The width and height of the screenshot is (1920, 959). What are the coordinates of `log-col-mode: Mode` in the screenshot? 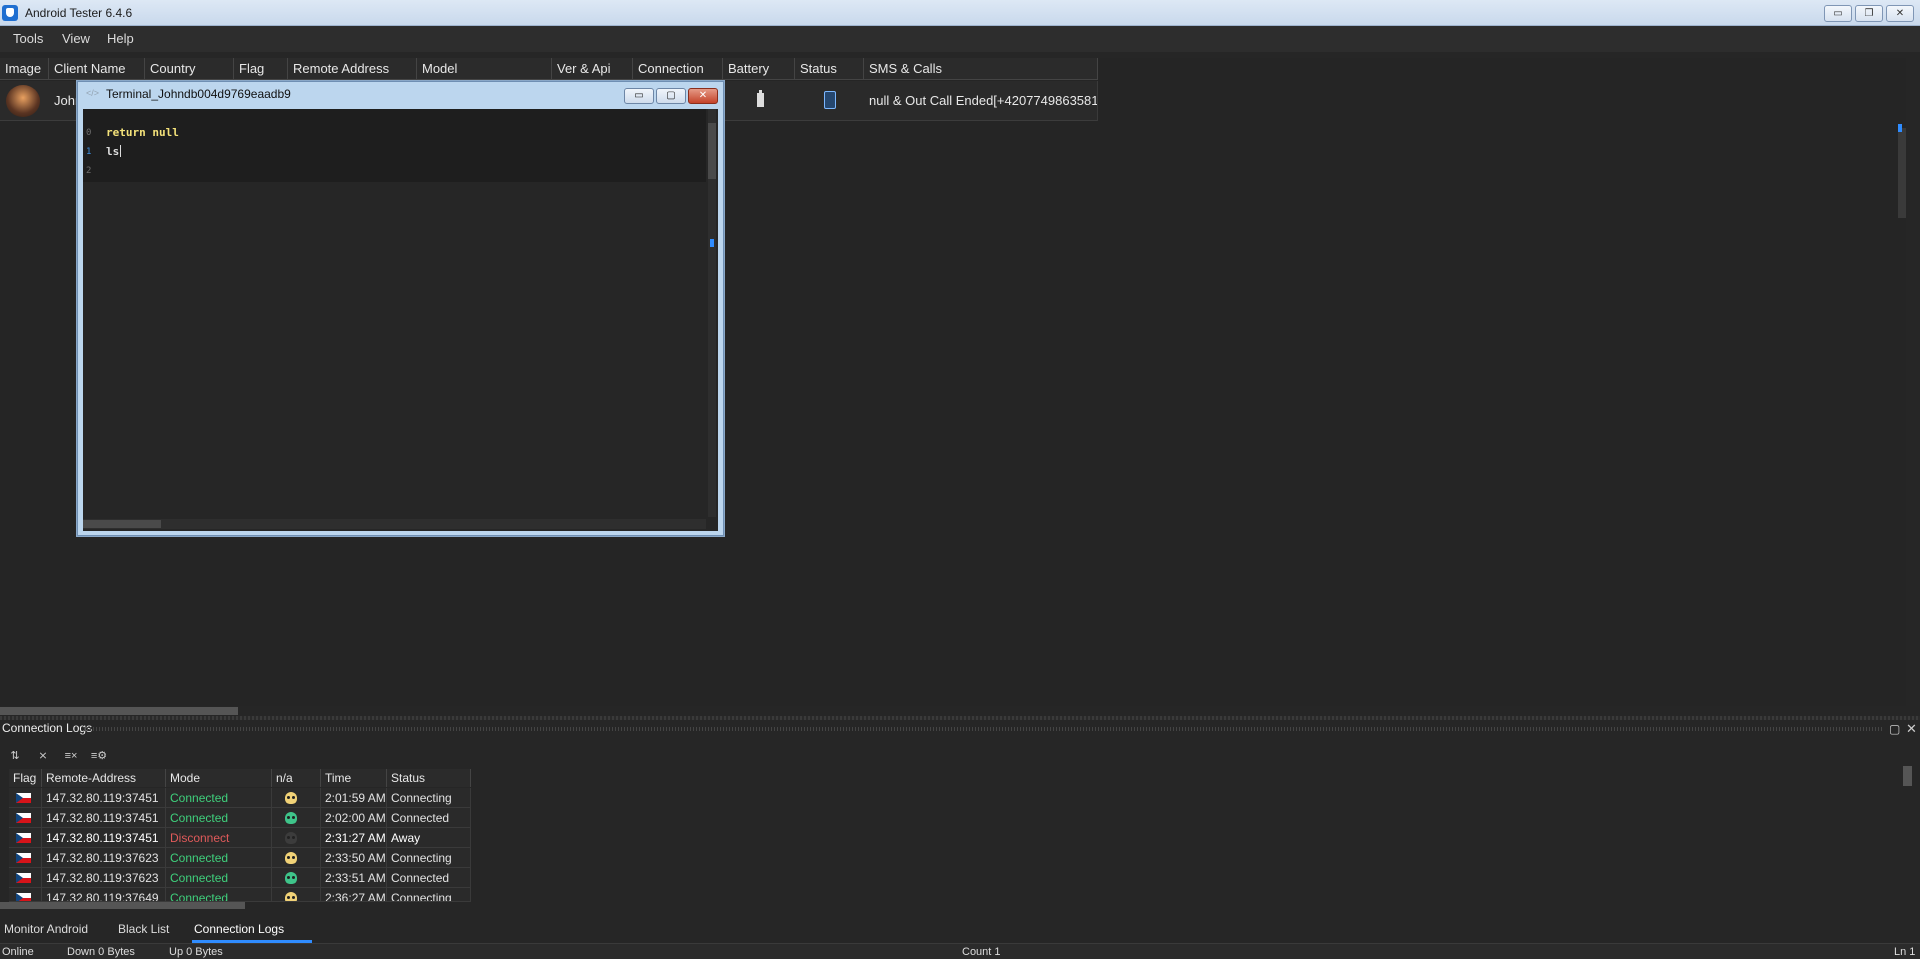 It's located at (219, 778).